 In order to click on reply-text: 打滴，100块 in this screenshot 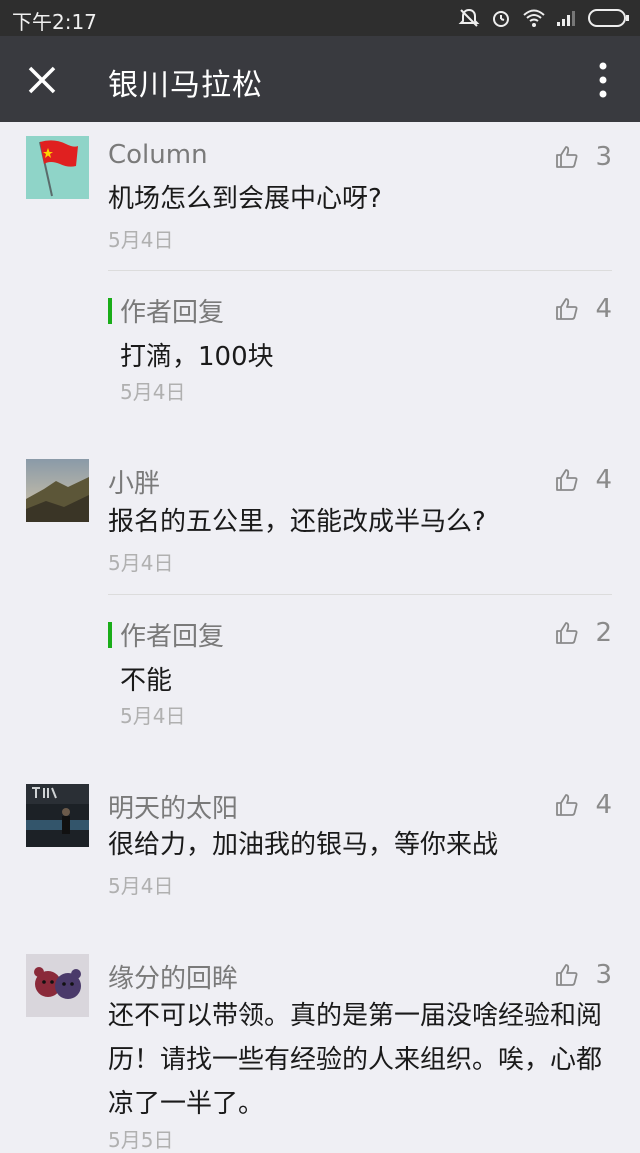, I will do `click(197, 357)`.